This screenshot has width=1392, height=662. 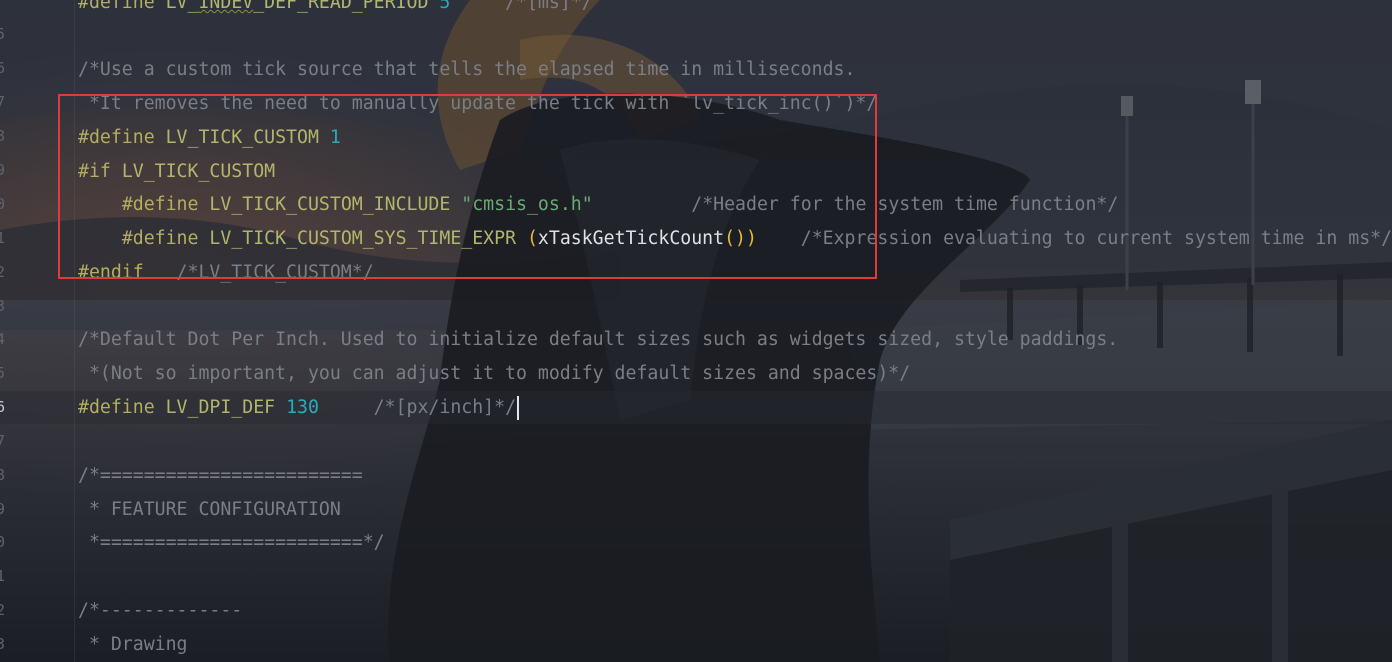 I want to click on code-line: * Drawing, so click(x=133, y=645).